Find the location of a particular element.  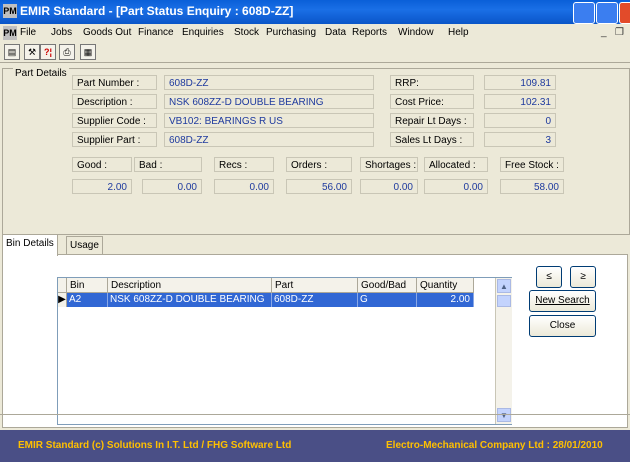

supplier-part-label: Supplier Part : is located at coordinates (114, 139).